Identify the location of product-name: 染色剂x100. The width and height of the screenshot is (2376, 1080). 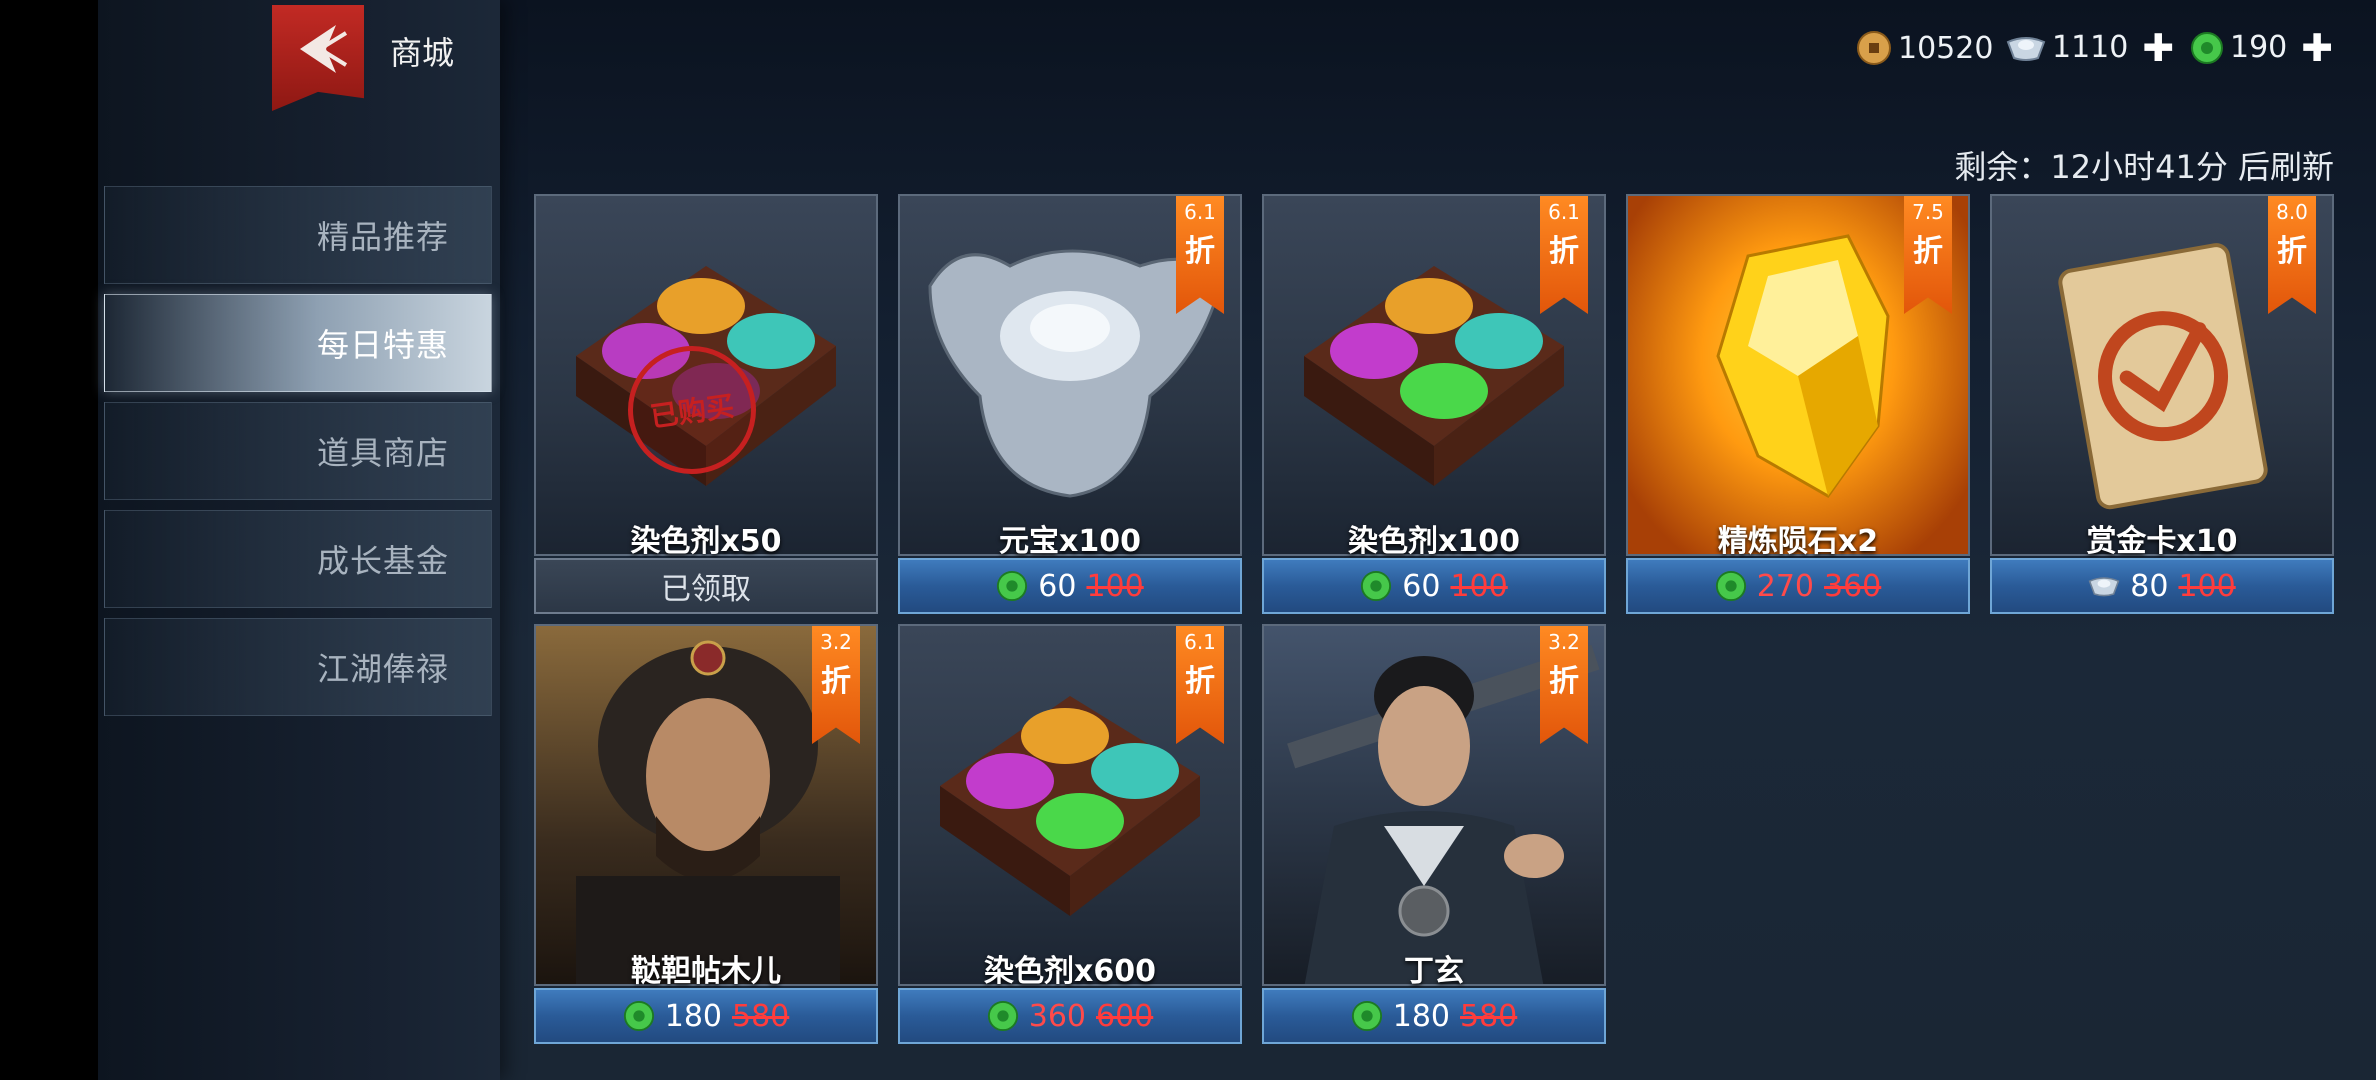
(1434, 541).